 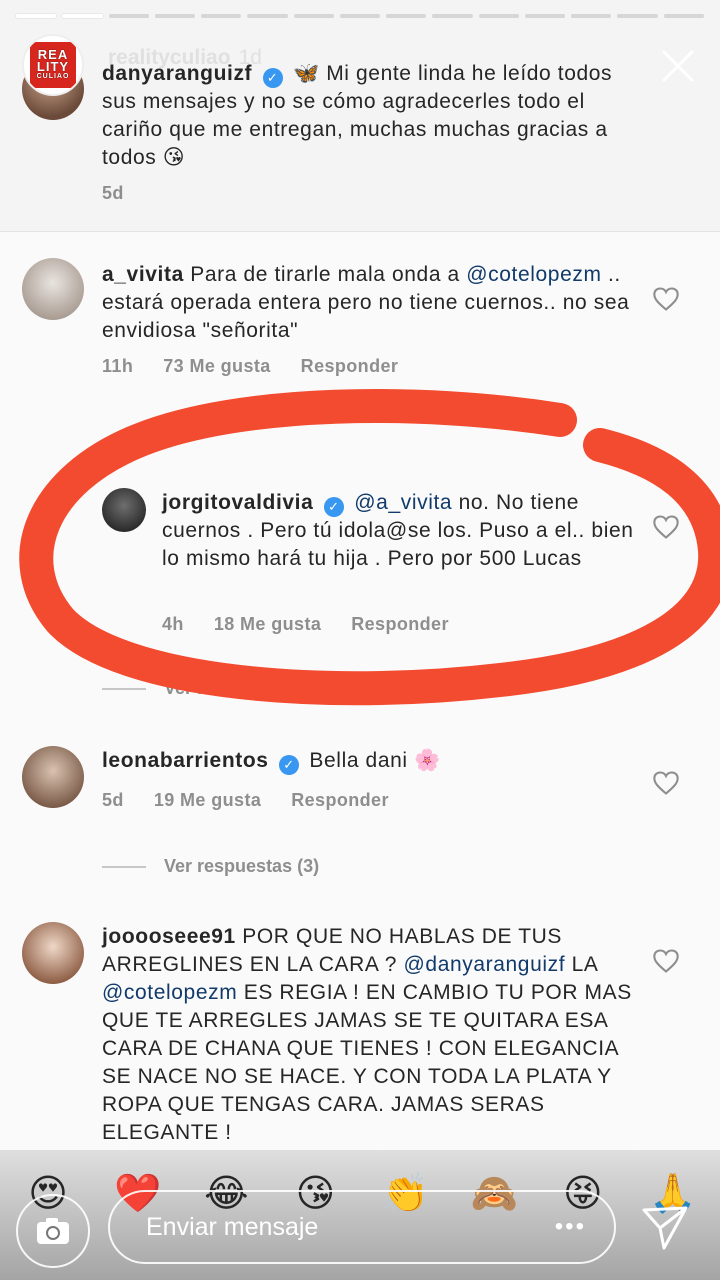 What do you see at coordinates (328, 274) in the screenshot?
I see `comment-body: Para de tirarle mala onda a` at bounding box center [328, 274].